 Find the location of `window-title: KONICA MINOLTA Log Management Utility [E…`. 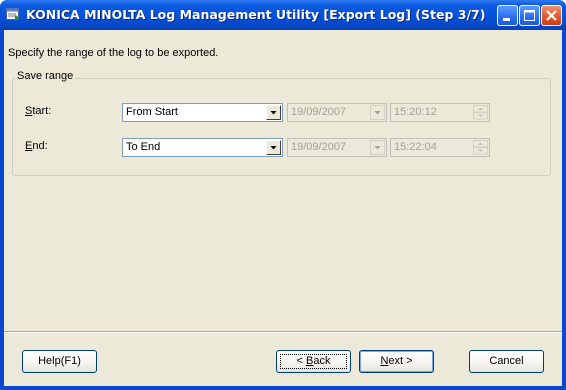

window-title: KONICA MINOLTA Log Management Utility [E… is located at coordinates (256, 14).